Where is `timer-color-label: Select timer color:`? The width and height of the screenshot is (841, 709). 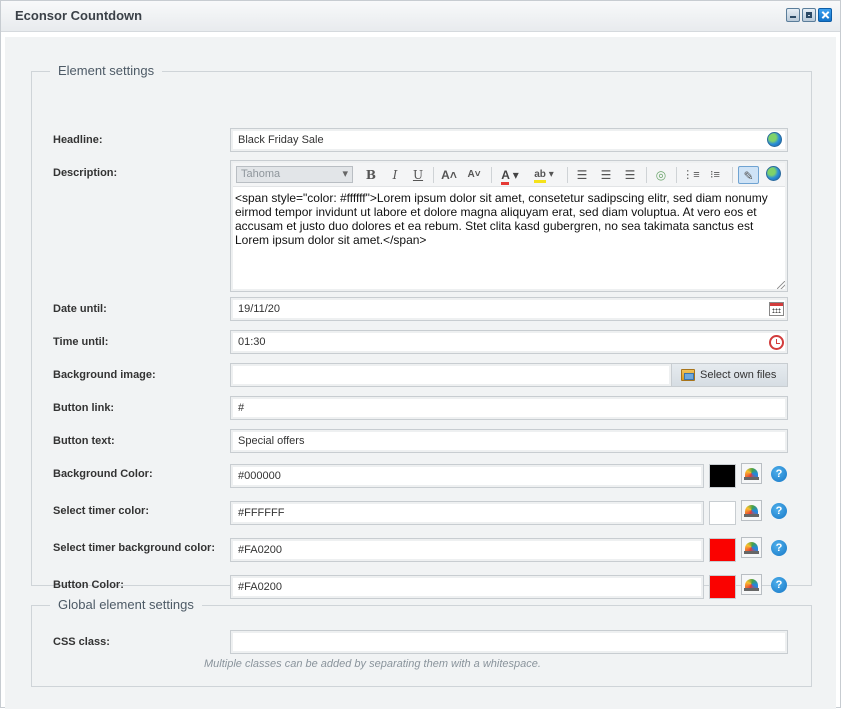
timer-color-label: Select timer color: is located at coordinates (101, 511).